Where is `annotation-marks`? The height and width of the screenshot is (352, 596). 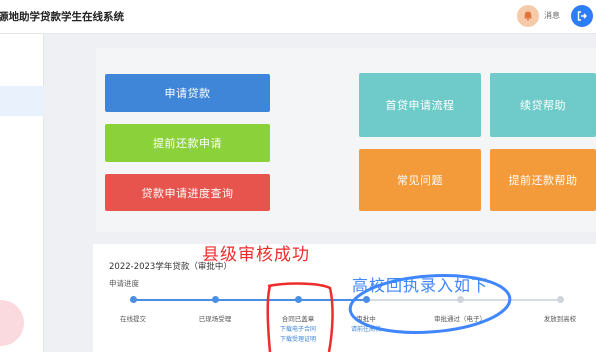
annotation-marks is located at coordinates (389, 313).